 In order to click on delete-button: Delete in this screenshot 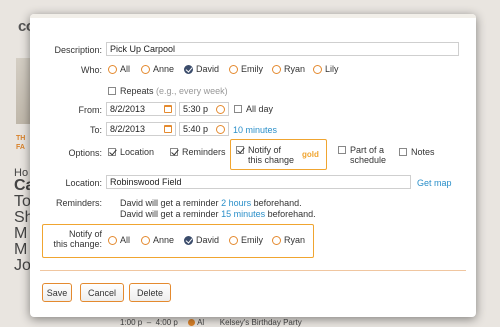, I will do `click(150, 292)`.